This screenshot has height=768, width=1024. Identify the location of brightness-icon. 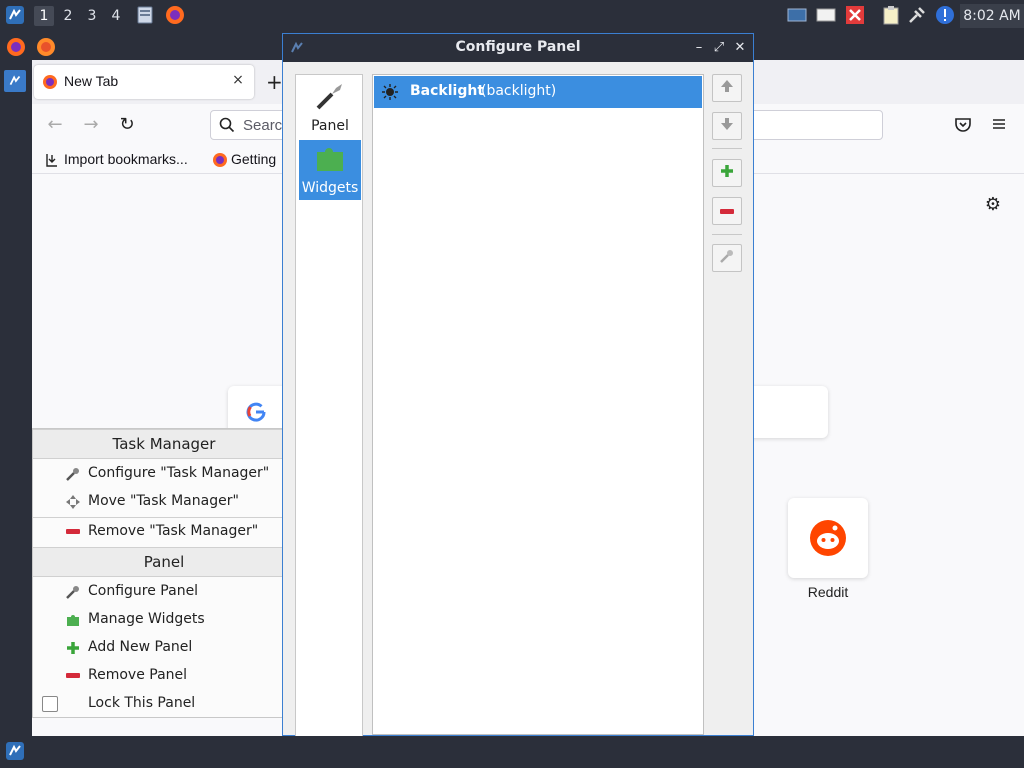
(390, 92).